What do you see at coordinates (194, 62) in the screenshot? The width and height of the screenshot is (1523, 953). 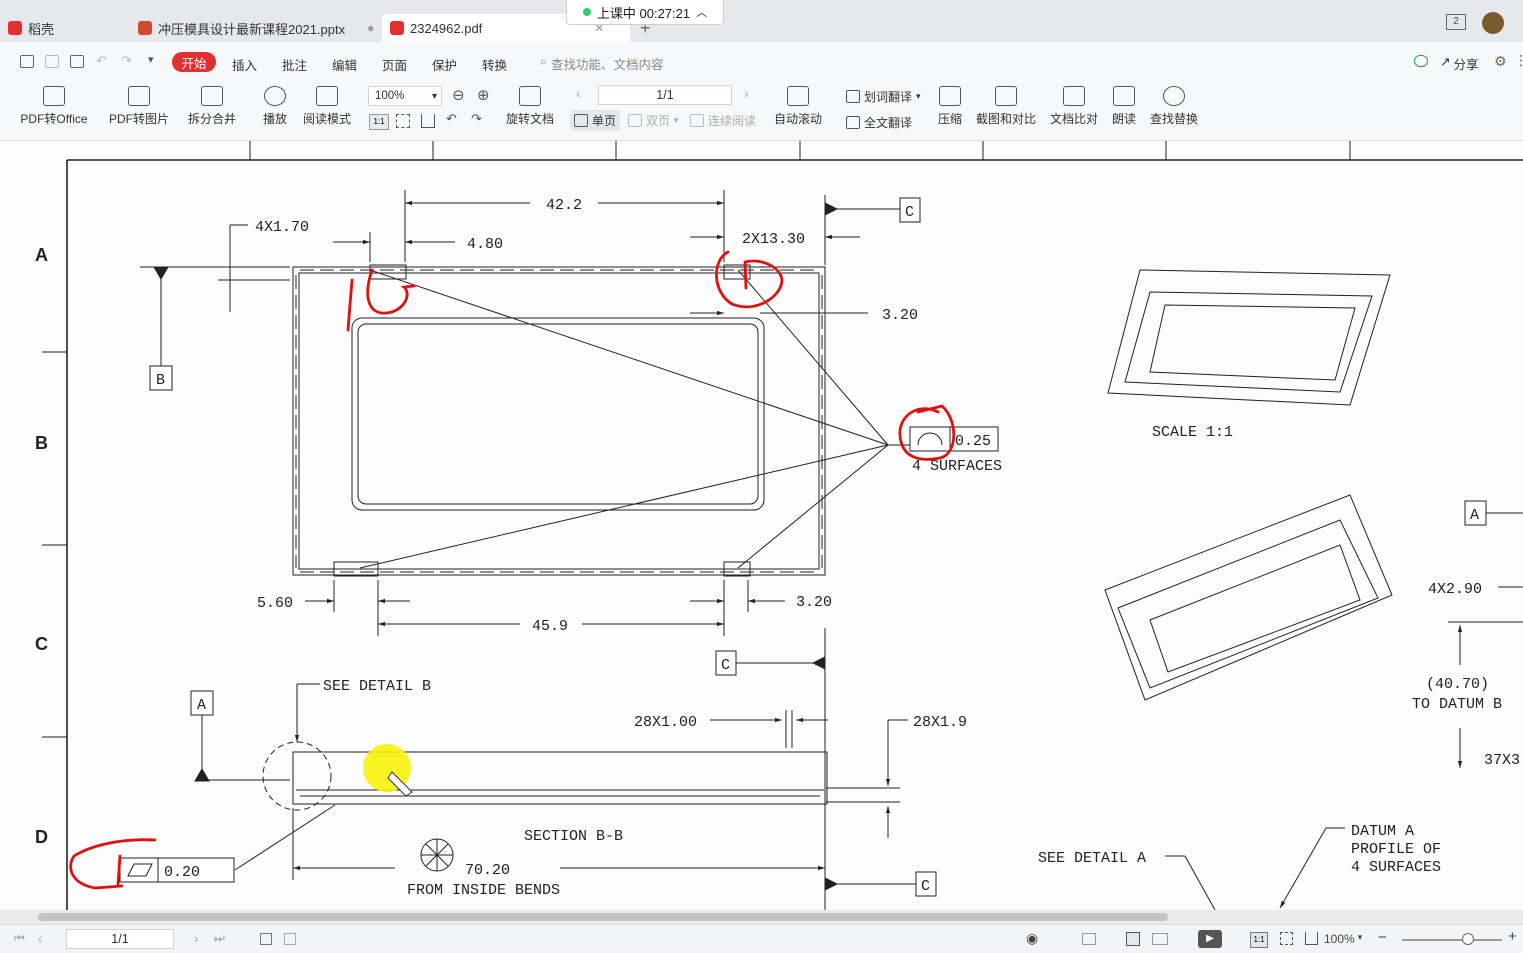 I see `menu-start: 开始` at bounding box center [194, 62].